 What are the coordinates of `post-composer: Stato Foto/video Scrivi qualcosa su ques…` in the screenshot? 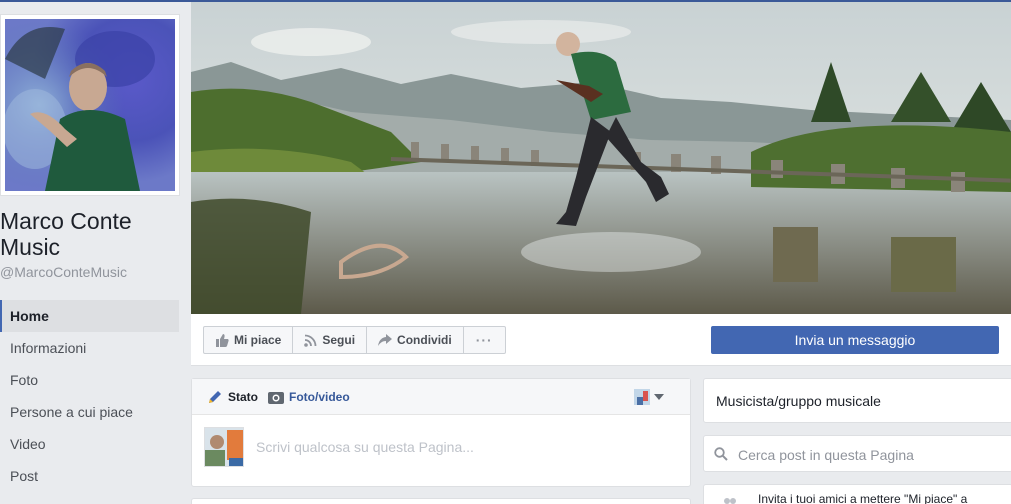 It's located at (441, 432).